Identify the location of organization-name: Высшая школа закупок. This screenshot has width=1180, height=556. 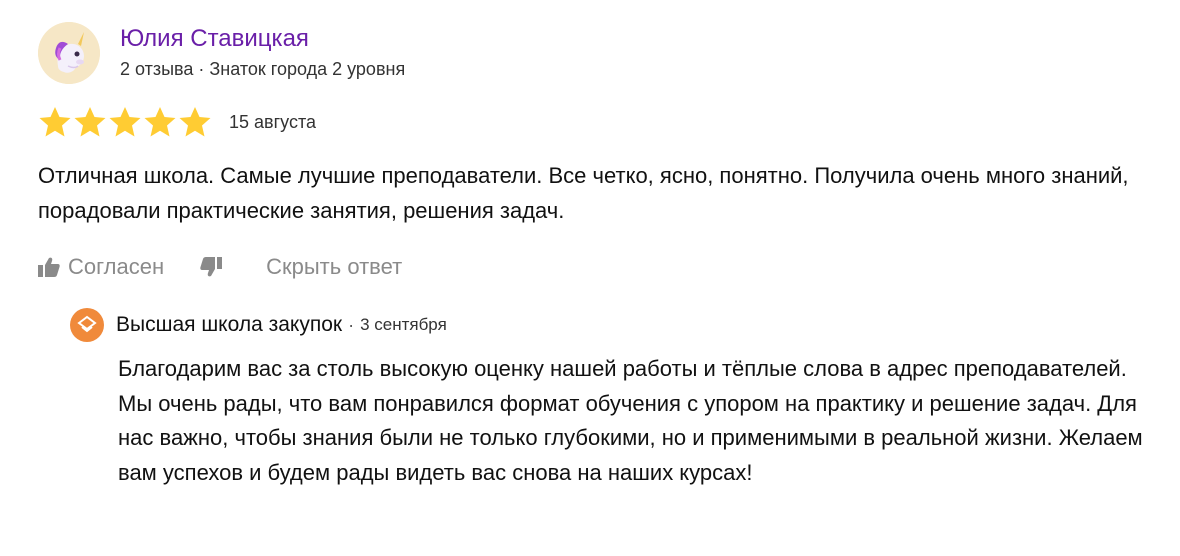
(229, 325).